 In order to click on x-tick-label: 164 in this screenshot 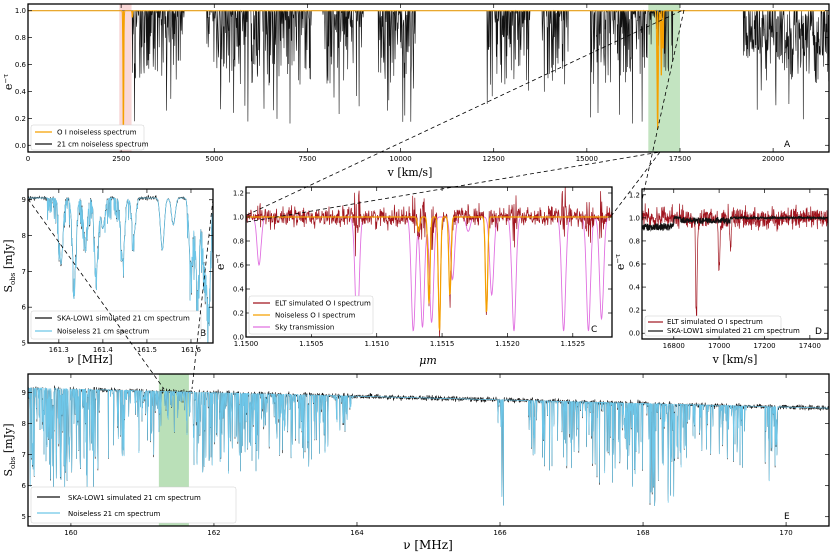, I will do `click(357, 533)`.